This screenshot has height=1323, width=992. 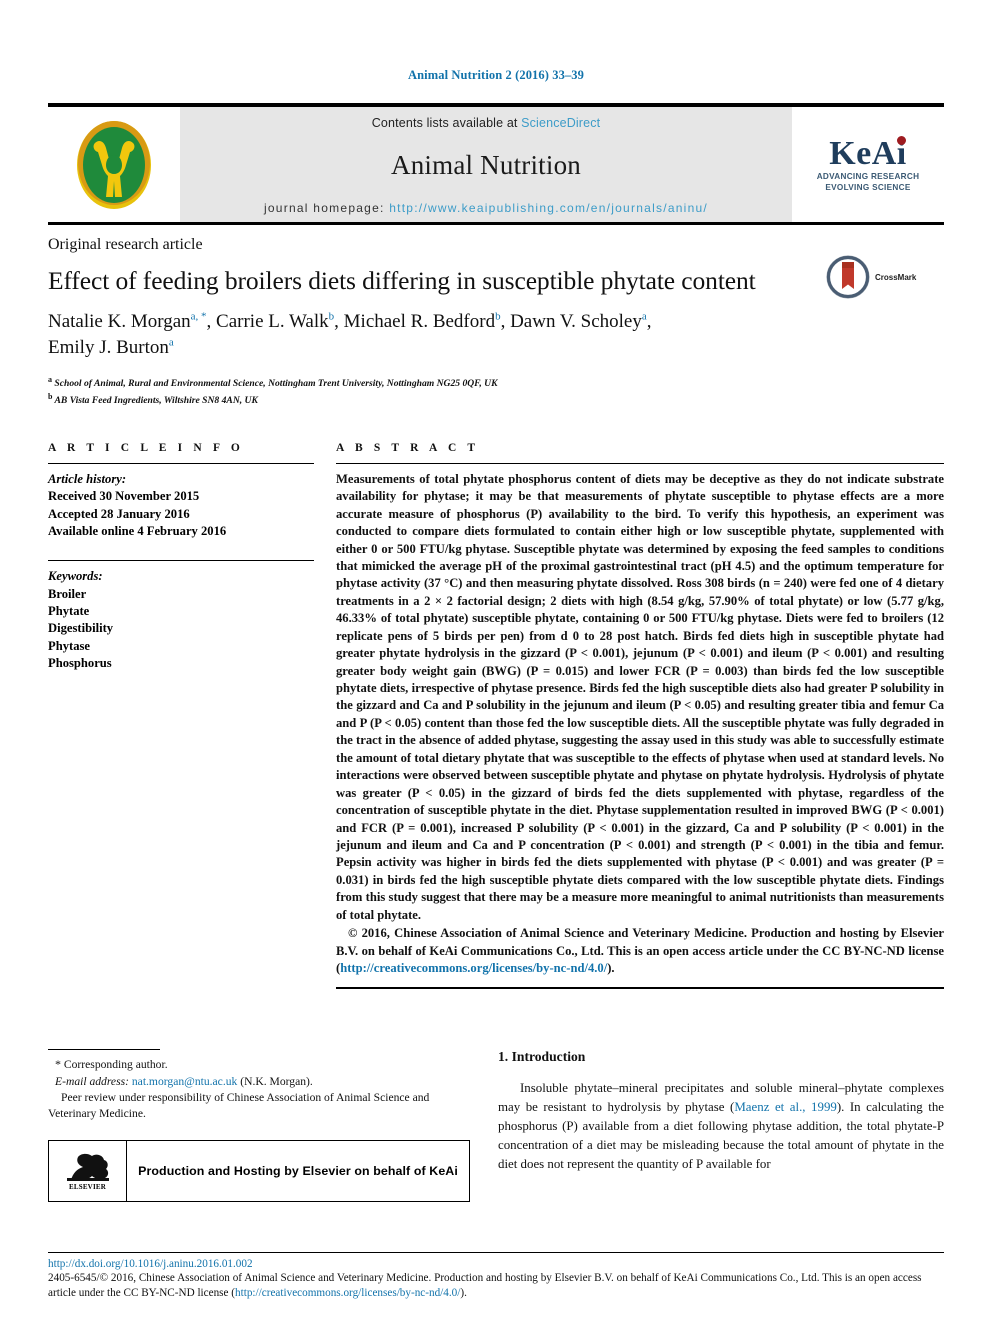 What do you see at coordinates (119, 513) in the screenshot?
I see `history-item: Accepted 28 January 2016` at bounding box center [119, 513].